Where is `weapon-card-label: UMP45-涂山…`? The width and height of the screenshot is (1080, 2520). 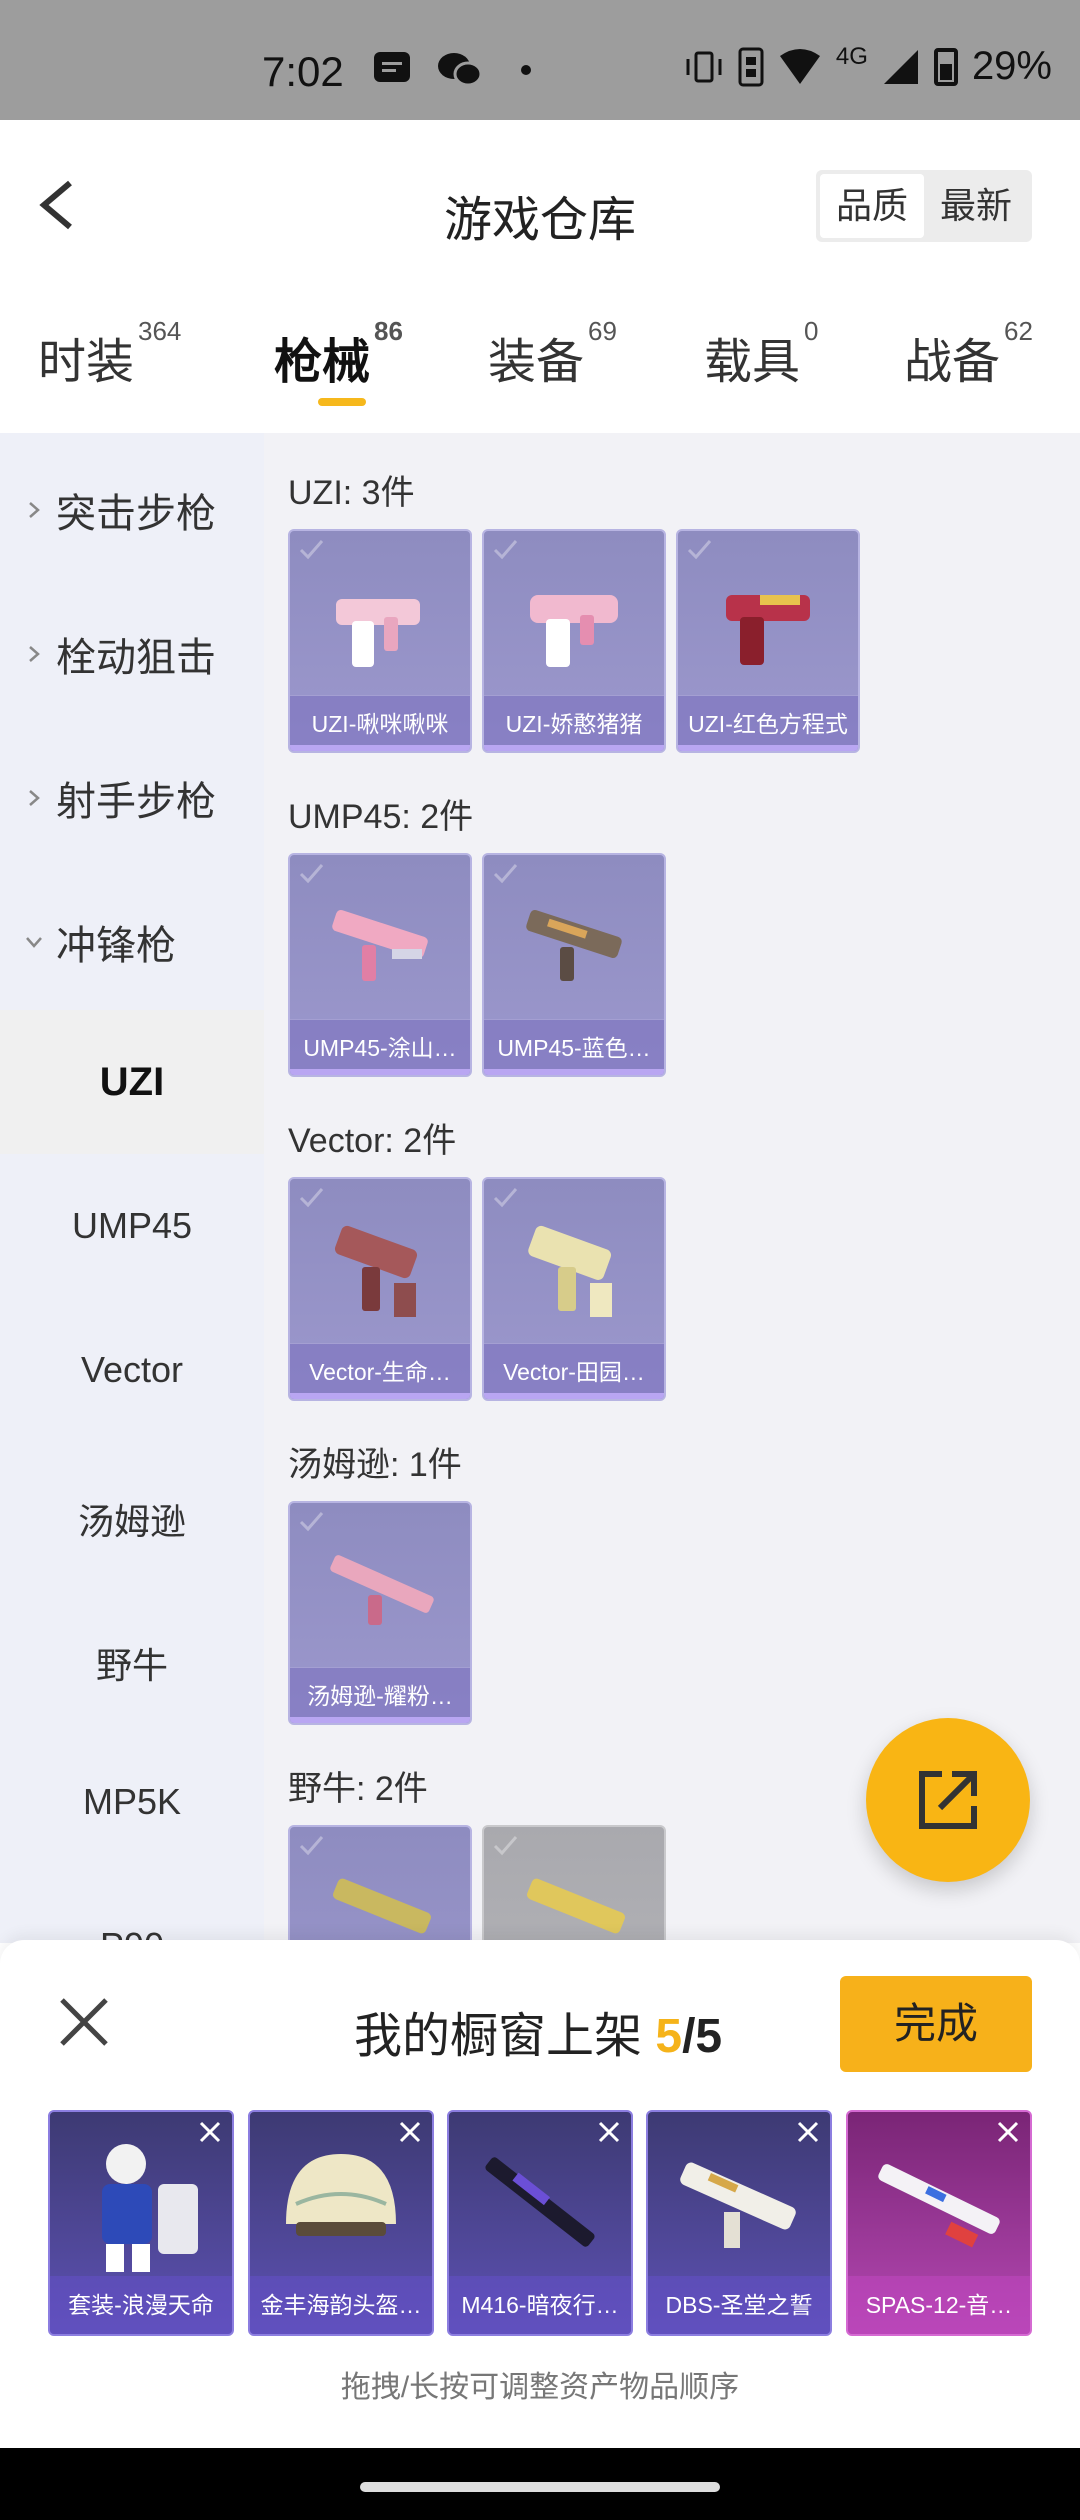
weapon-card-label: UMP45-涂山… is located at coordinates (380, 1047).